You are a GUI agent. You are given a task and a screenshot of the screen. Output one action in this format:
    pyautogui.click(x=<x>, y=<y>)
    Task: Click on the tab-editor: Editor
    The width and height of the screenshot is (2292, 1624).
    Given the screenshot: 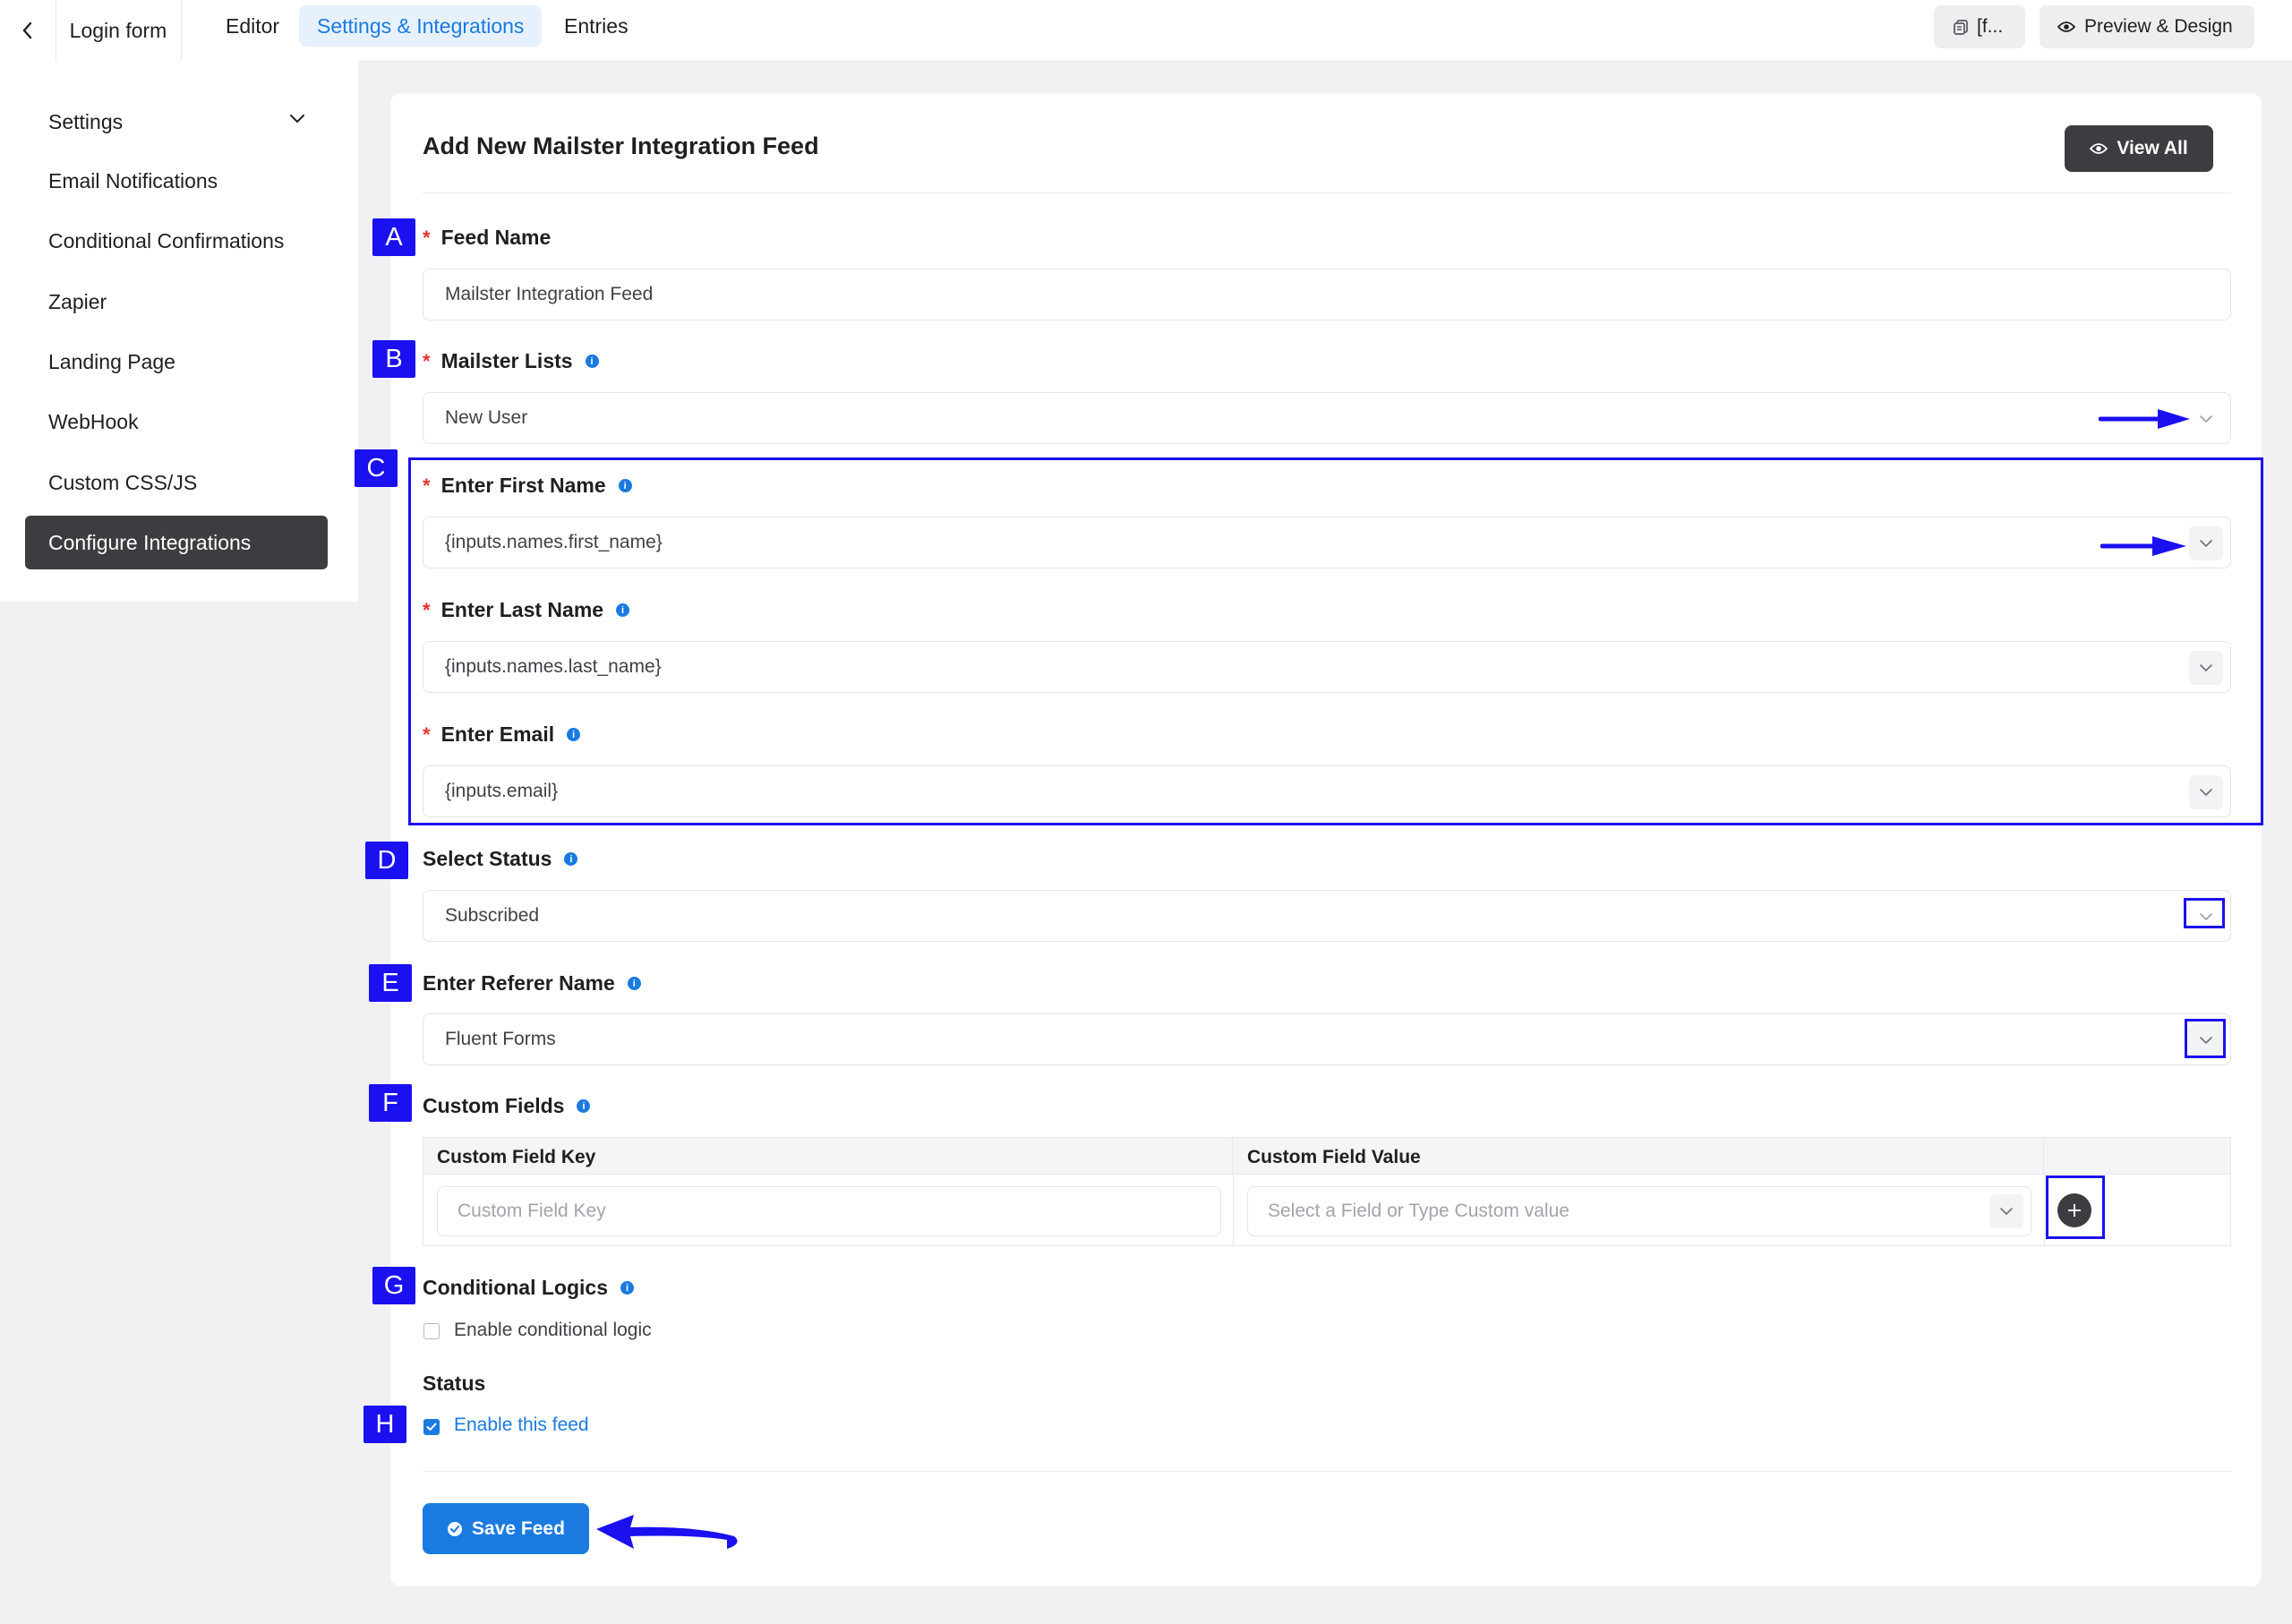 What is the action you would take?
    pyautogui.click(x=252, y=26)
    